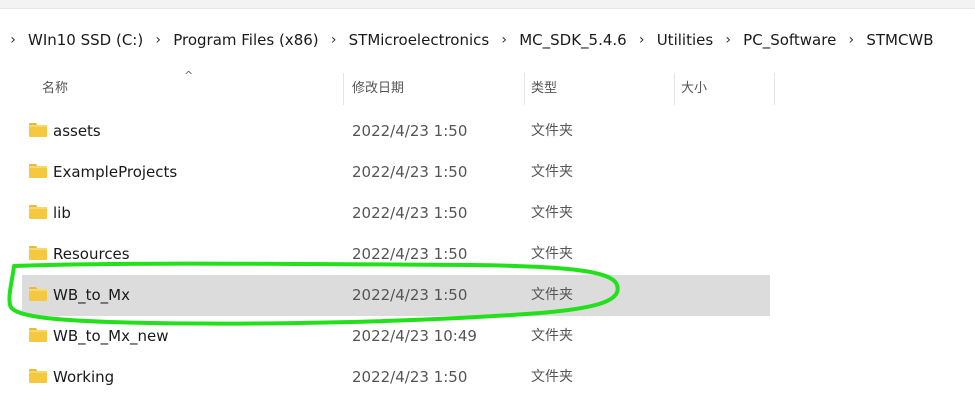 This screenshot has height=406, width=975. I want to click on column-header-row: ^ 名称 修改日期 类型 大小, so click(402, 87).